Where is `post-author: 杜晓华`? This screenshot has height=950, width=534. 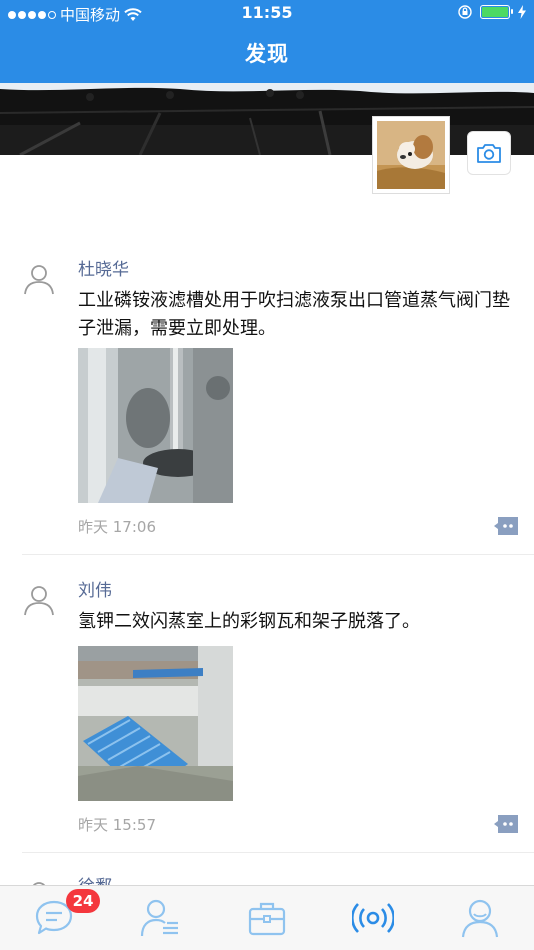 post-author: 杜晓华 is located at coordinates (103, 267).